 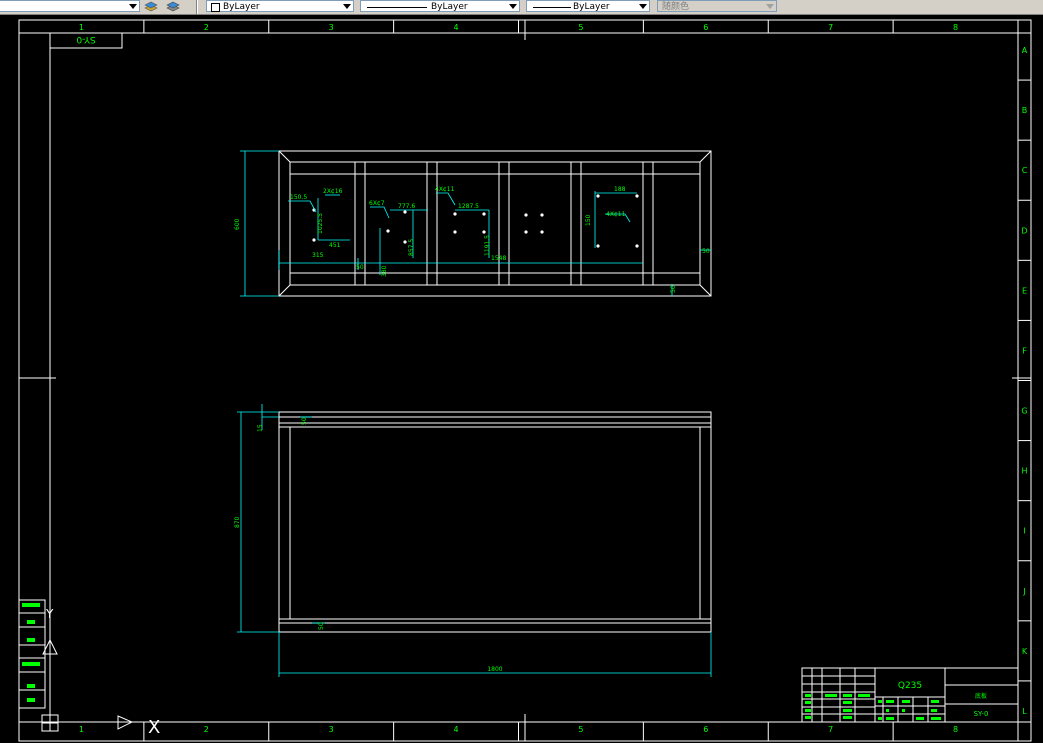 I want to click on zone-row-label: H, so click(x=1024, y=471).